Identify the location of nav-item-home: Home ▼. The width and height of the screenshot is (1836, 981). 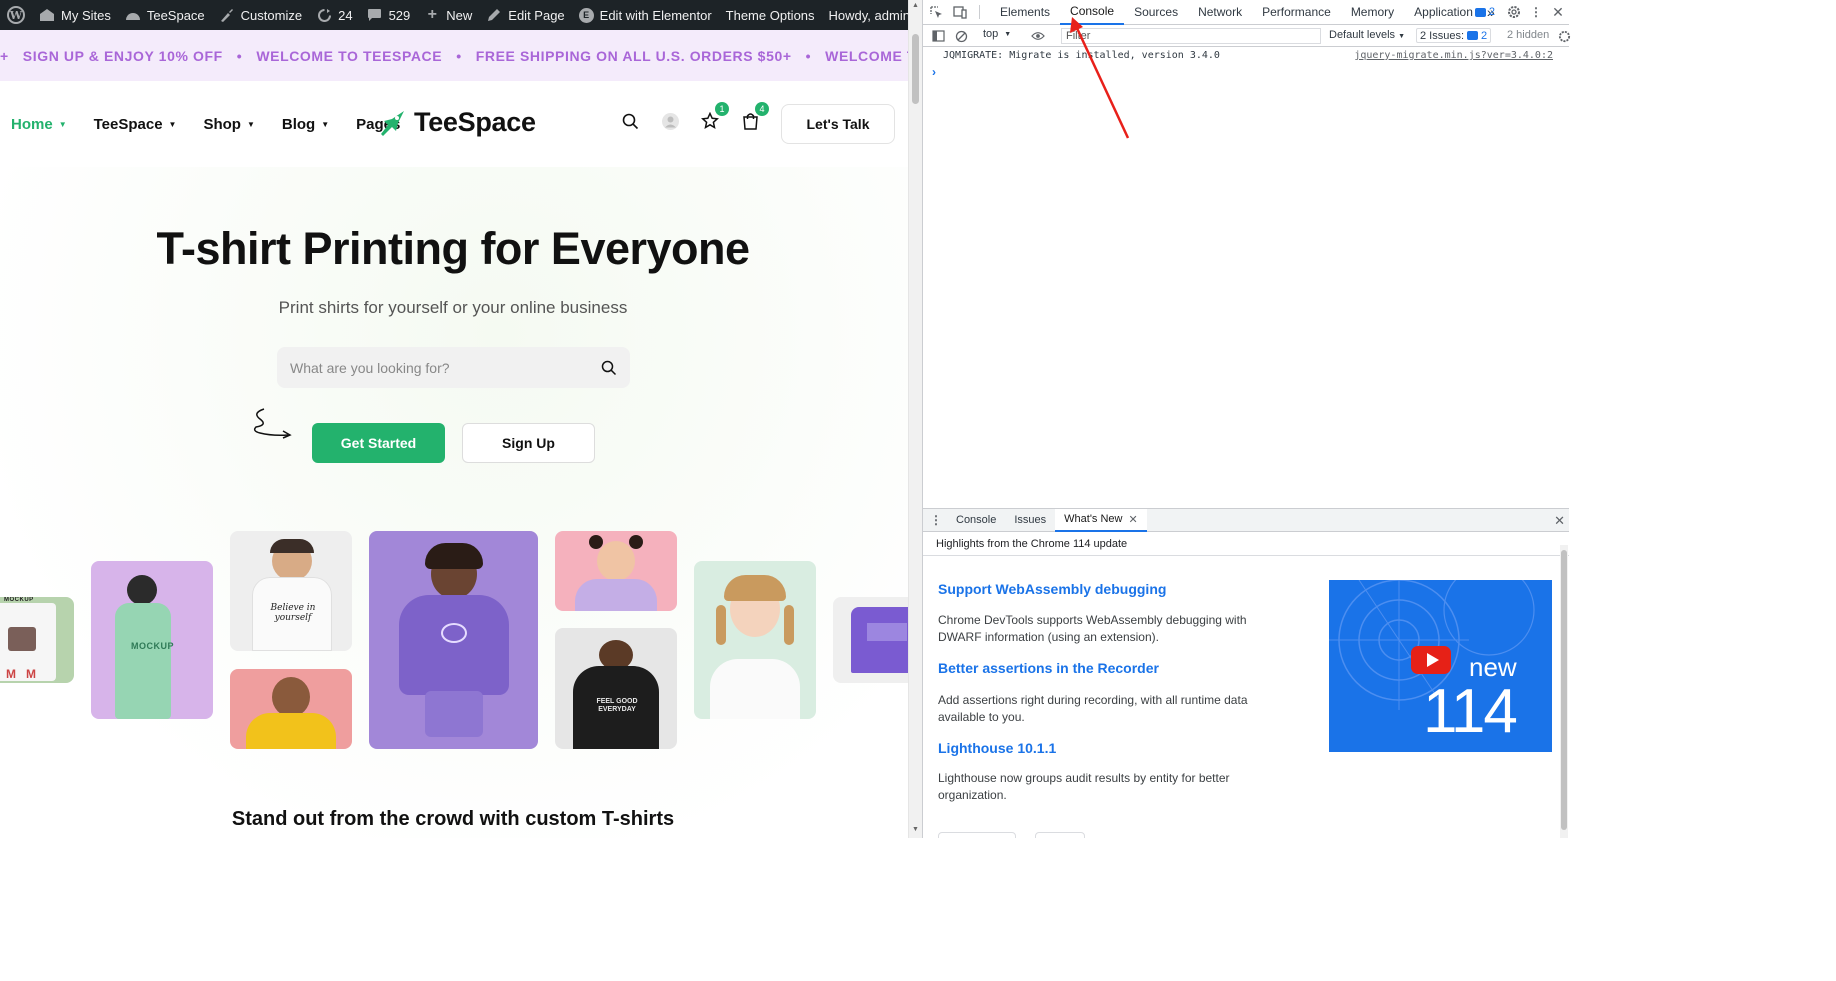
(39, 124).